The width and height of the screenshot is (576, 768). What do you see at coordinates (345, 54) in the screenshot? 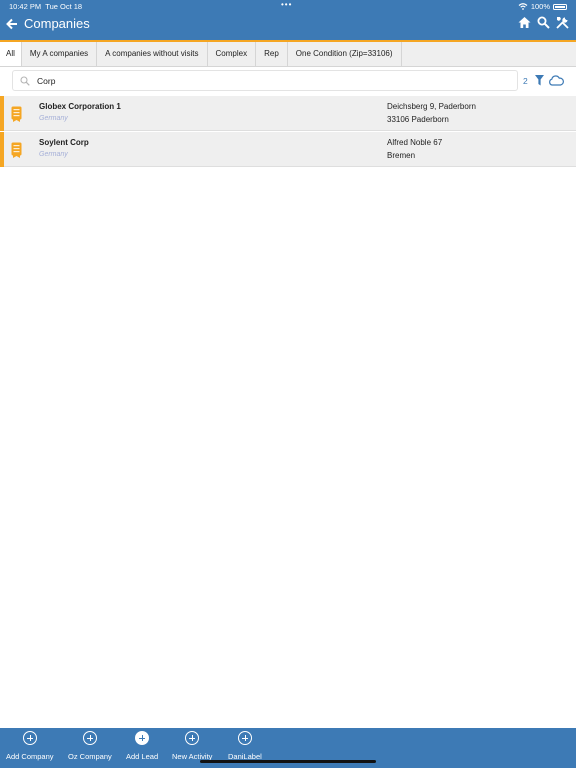
I see `tab-one-condition: One Condition (Zip=33106)` at bounding box center [345, 54].